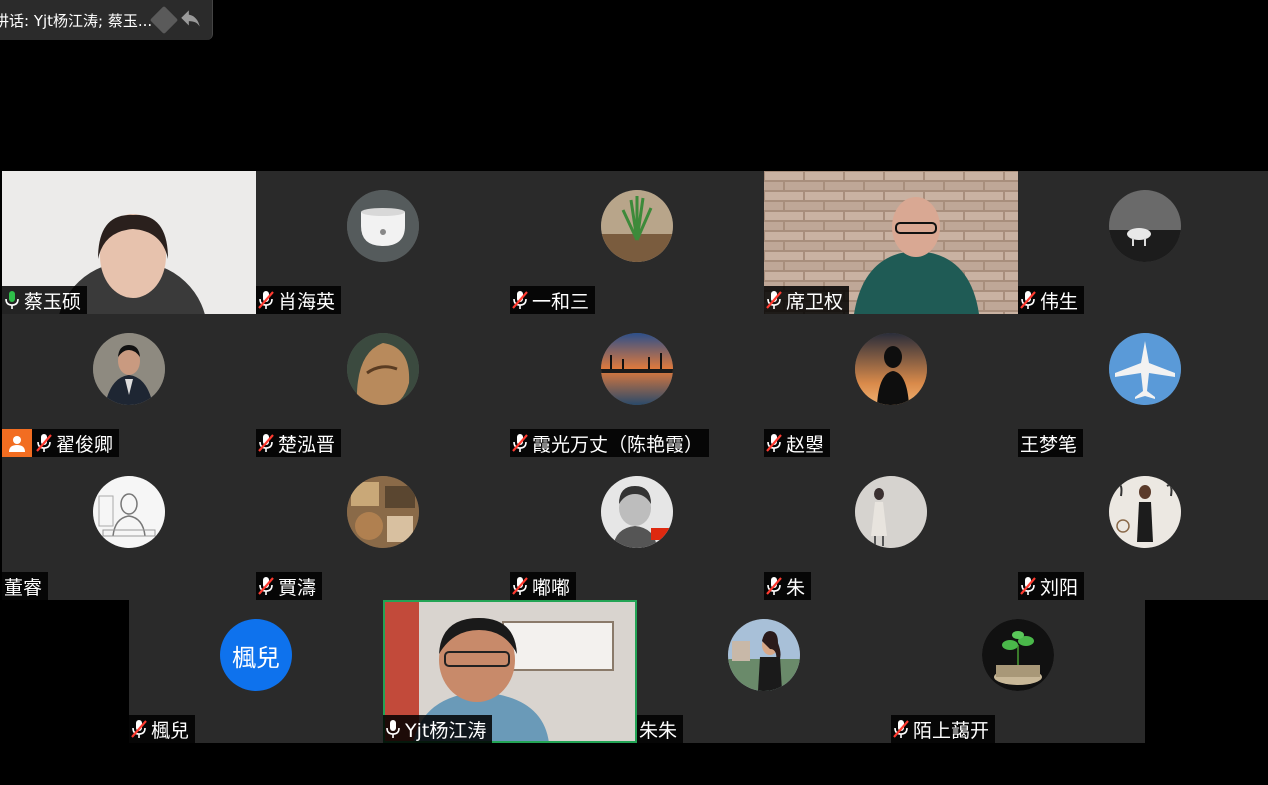 The height and width of the screenshot is (785, 1268). I want to click on initials-avatar: 楓兒, so click(256, 655).